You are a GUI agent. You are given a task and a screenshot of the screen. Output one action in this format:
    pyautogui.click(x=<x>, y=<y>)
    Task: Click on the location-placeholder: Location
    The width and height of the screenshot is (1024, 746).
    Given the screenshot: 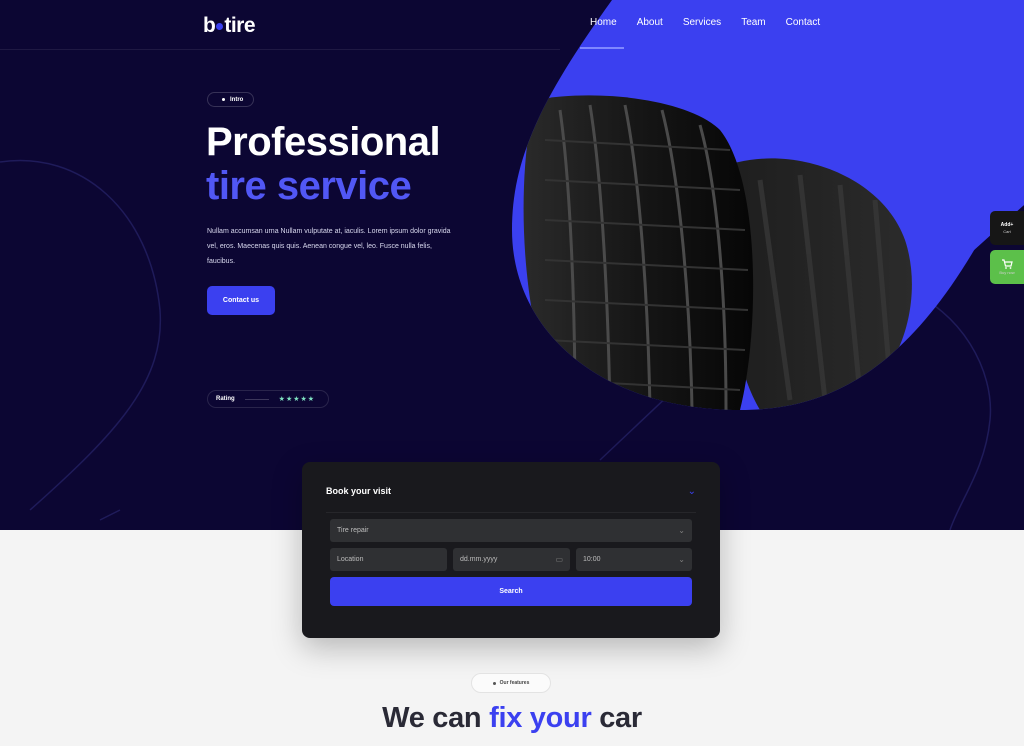 What is the action you would take?
    pyautogui.click(x=350, y=559)
    